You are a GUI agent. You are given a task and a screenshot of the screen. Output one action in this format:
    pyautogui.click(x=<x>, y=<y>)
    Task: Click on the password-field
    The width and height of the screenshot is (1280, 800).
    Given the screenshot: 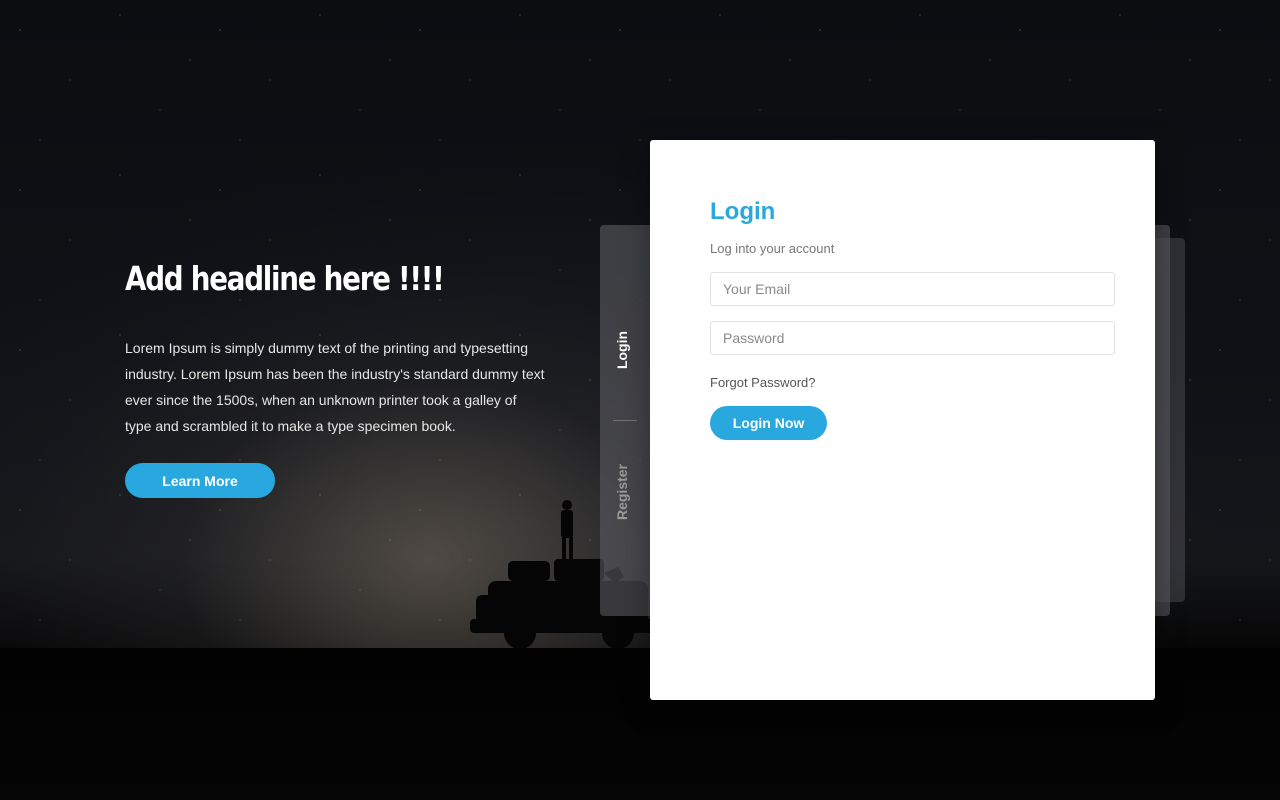 What is the action you would take?
    pyautogui.click(x=912, y=338)
    